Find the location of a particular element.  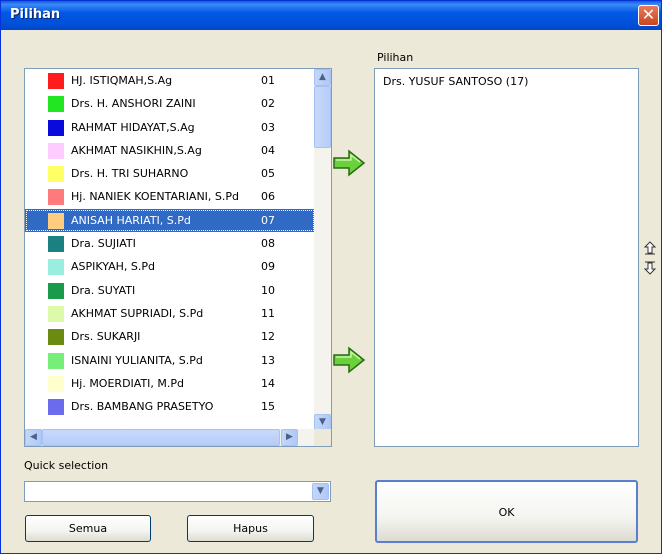

list-item: Drs. BAMBANG PRASETYO 15 is located at coordinates (170, 406).